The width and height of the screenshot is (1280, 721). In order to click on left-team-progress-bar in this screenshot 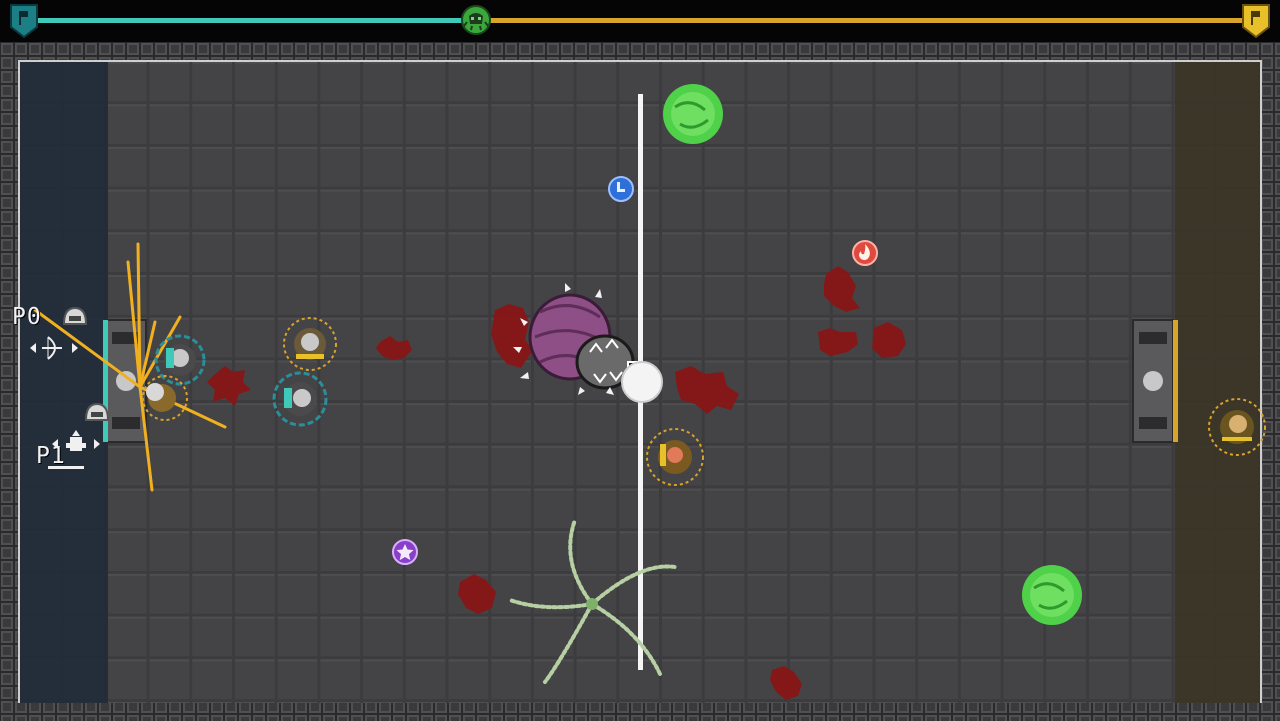, I will do `click(258, 20)`.